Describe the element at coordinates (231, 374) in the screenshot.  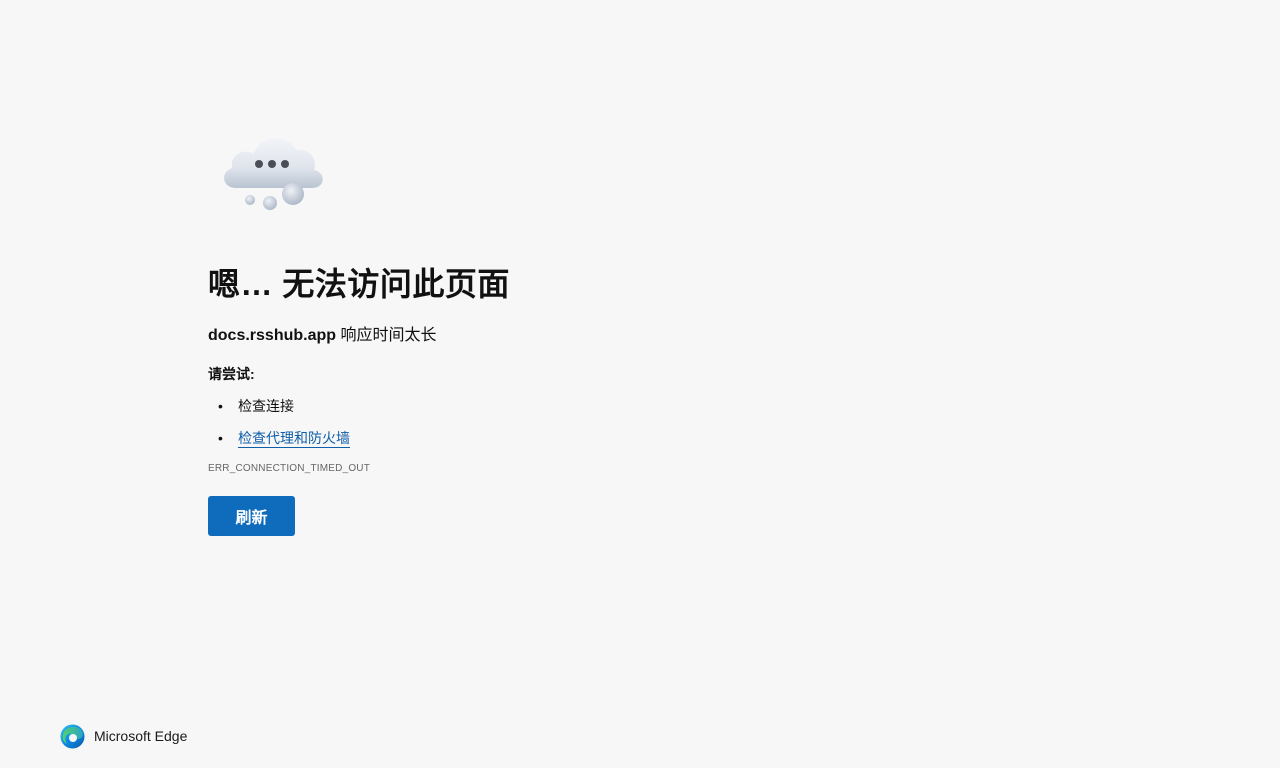
I see `try-label: 请尝试:` at that location.